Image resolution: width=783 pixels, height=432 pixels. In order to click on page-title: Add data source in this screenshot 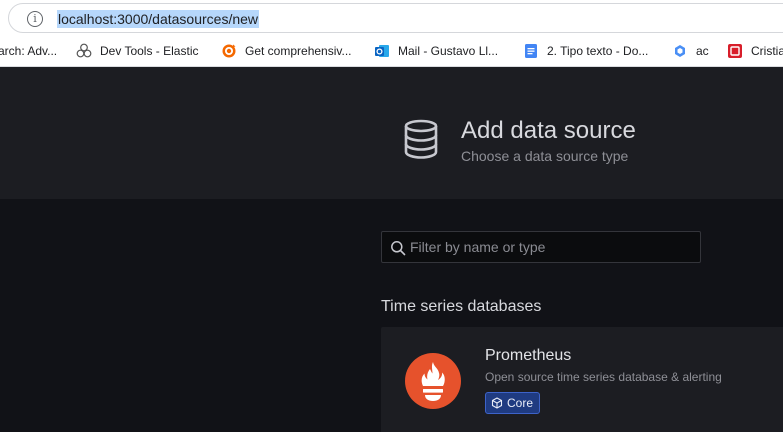, I will do `click(548, 130)`.